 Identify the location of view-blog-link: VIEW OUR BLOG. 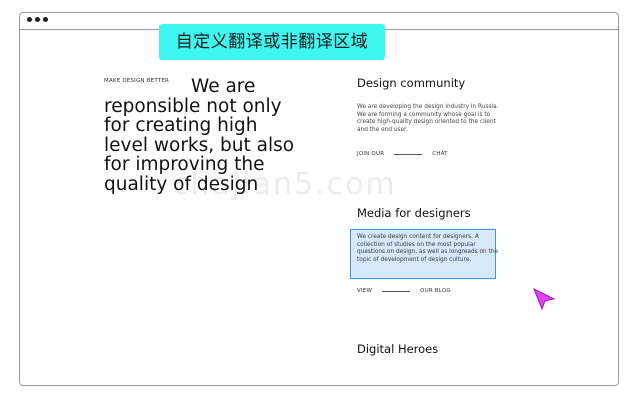
(404, 291).